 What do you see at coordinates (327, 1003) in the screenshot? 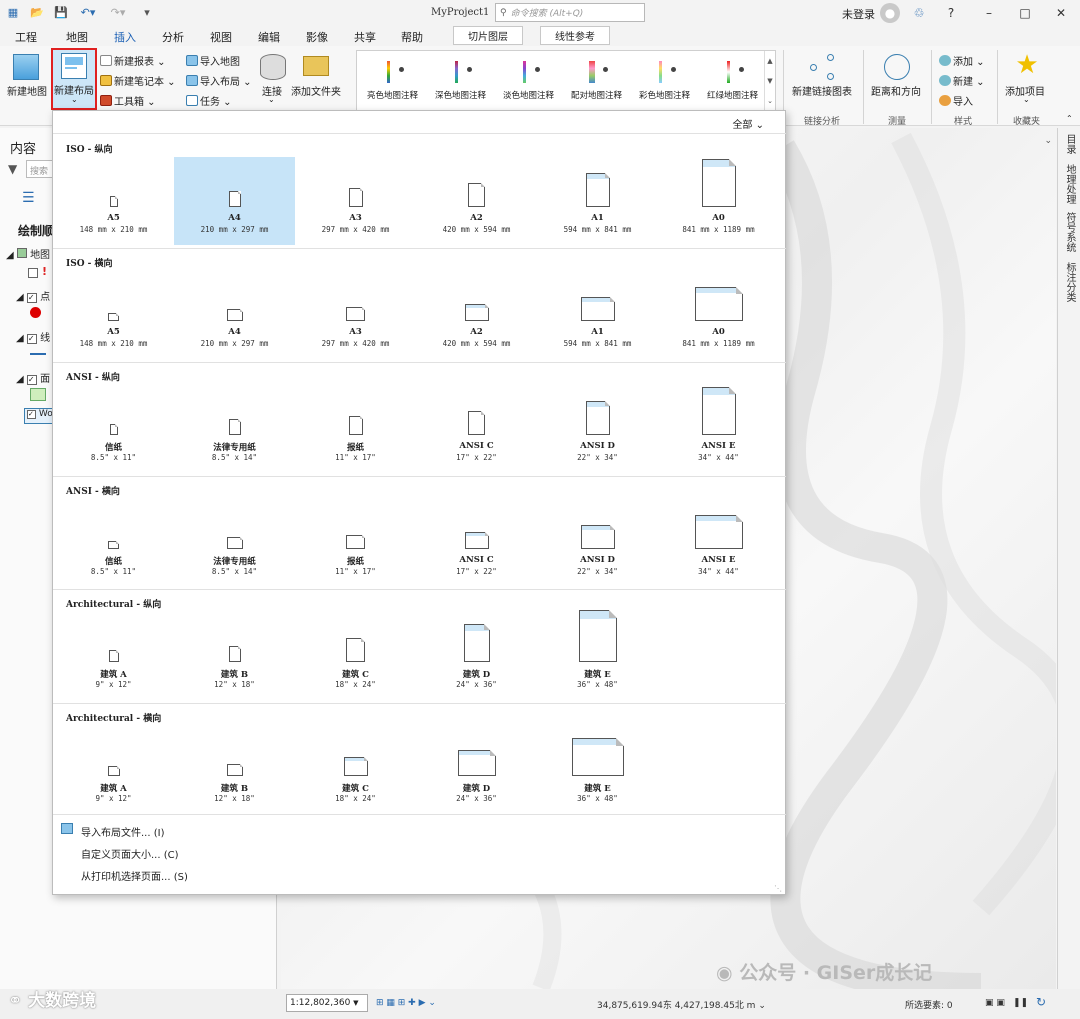
I see `scale-selector: 1:12,802,360 ▼` at bounding box center [327, 1003].